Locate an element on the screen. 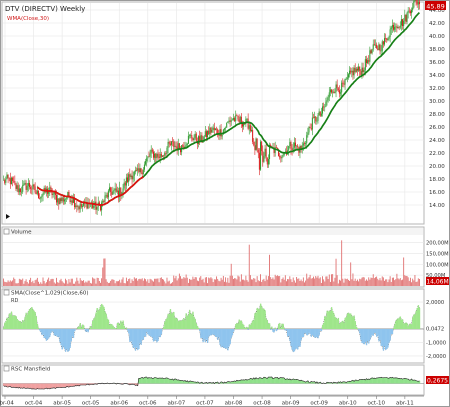 The width and height of the screenshot is (450, 407). x-tick-label: abr-11 is located at coordinates (405, 404).